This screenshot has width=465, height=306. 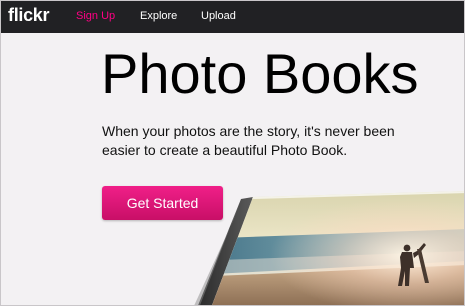 What do you see at coordinates (95, 16) in the screenshot?
I see `nav-sign-up-link: Sign Up` at bounding box center [95, 16].